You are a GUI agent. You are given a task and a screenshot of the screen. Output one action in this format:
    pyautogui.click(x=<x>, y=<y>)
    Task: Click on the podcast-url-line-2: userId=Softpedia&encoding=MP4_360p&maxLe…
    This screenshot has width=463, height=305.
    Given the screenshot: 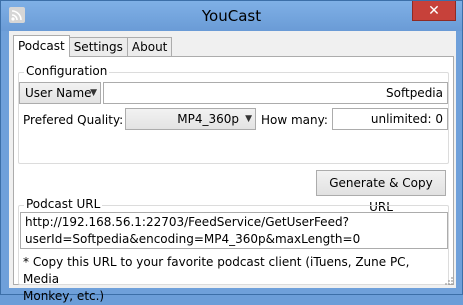 What is the action you would take?
    pyautogui.click(x=193, y=239)
    